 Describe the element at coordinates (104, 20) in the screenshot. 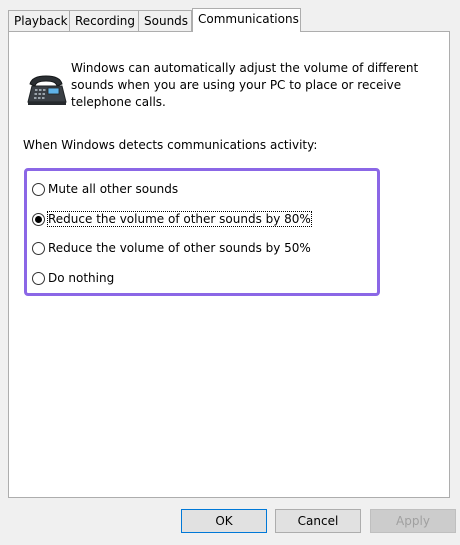

I see `tab-recording: Recording` at that location.